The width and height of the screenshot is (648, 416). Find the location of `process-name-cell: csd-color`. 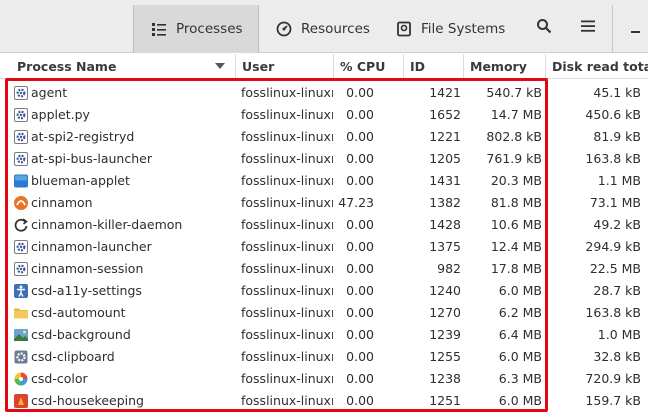

process-name-cell: csd-color is located at coordinates (59, 378).